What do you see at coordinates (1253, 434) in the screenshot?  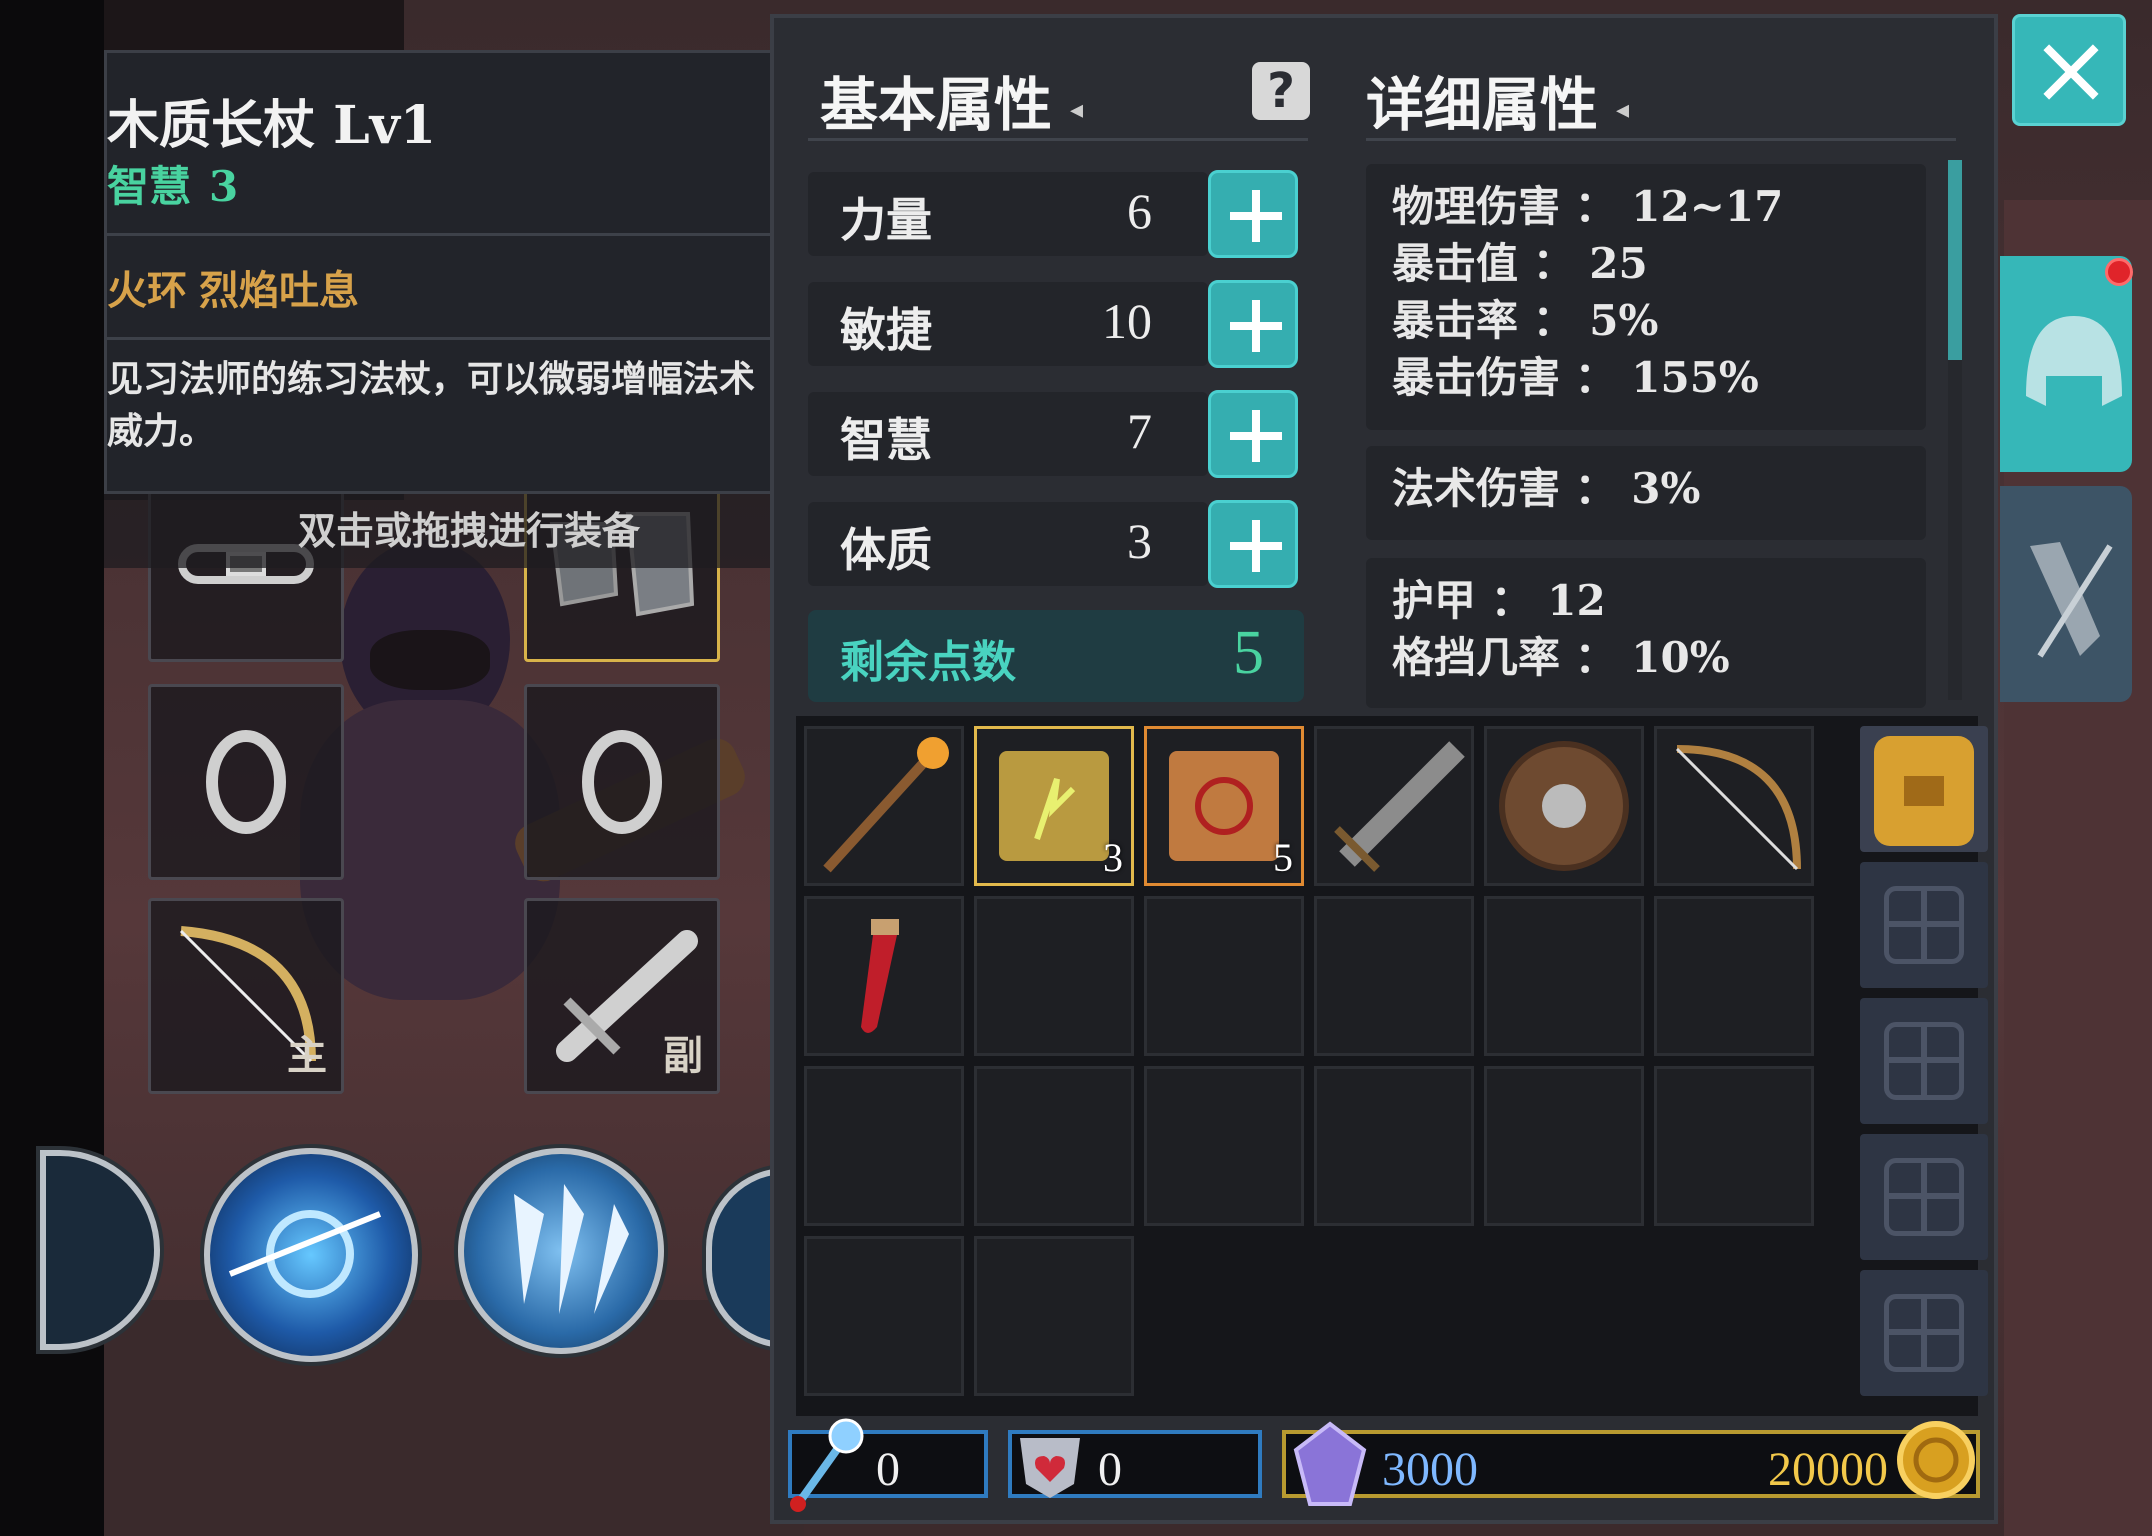 I see `add-wisdom-button` at bounding box center [1253, 434].